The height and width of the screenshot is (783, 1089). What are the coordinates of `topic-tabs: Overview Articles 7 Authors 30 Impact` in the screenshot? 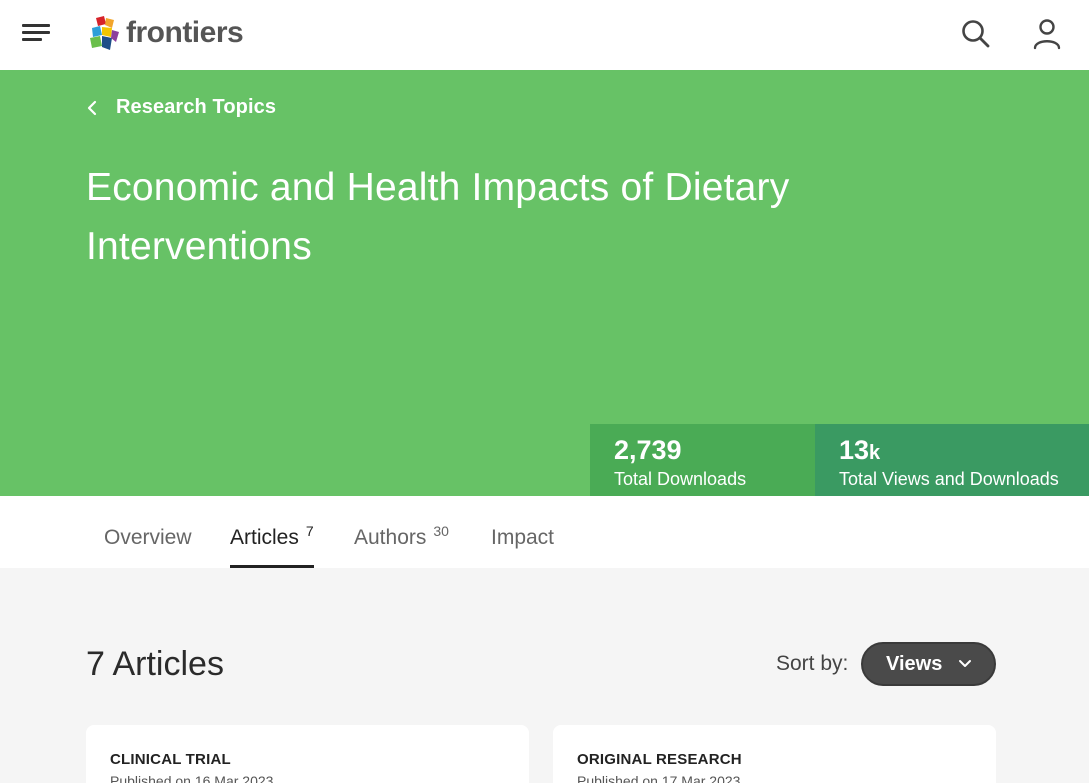 It's located at (544, 532).